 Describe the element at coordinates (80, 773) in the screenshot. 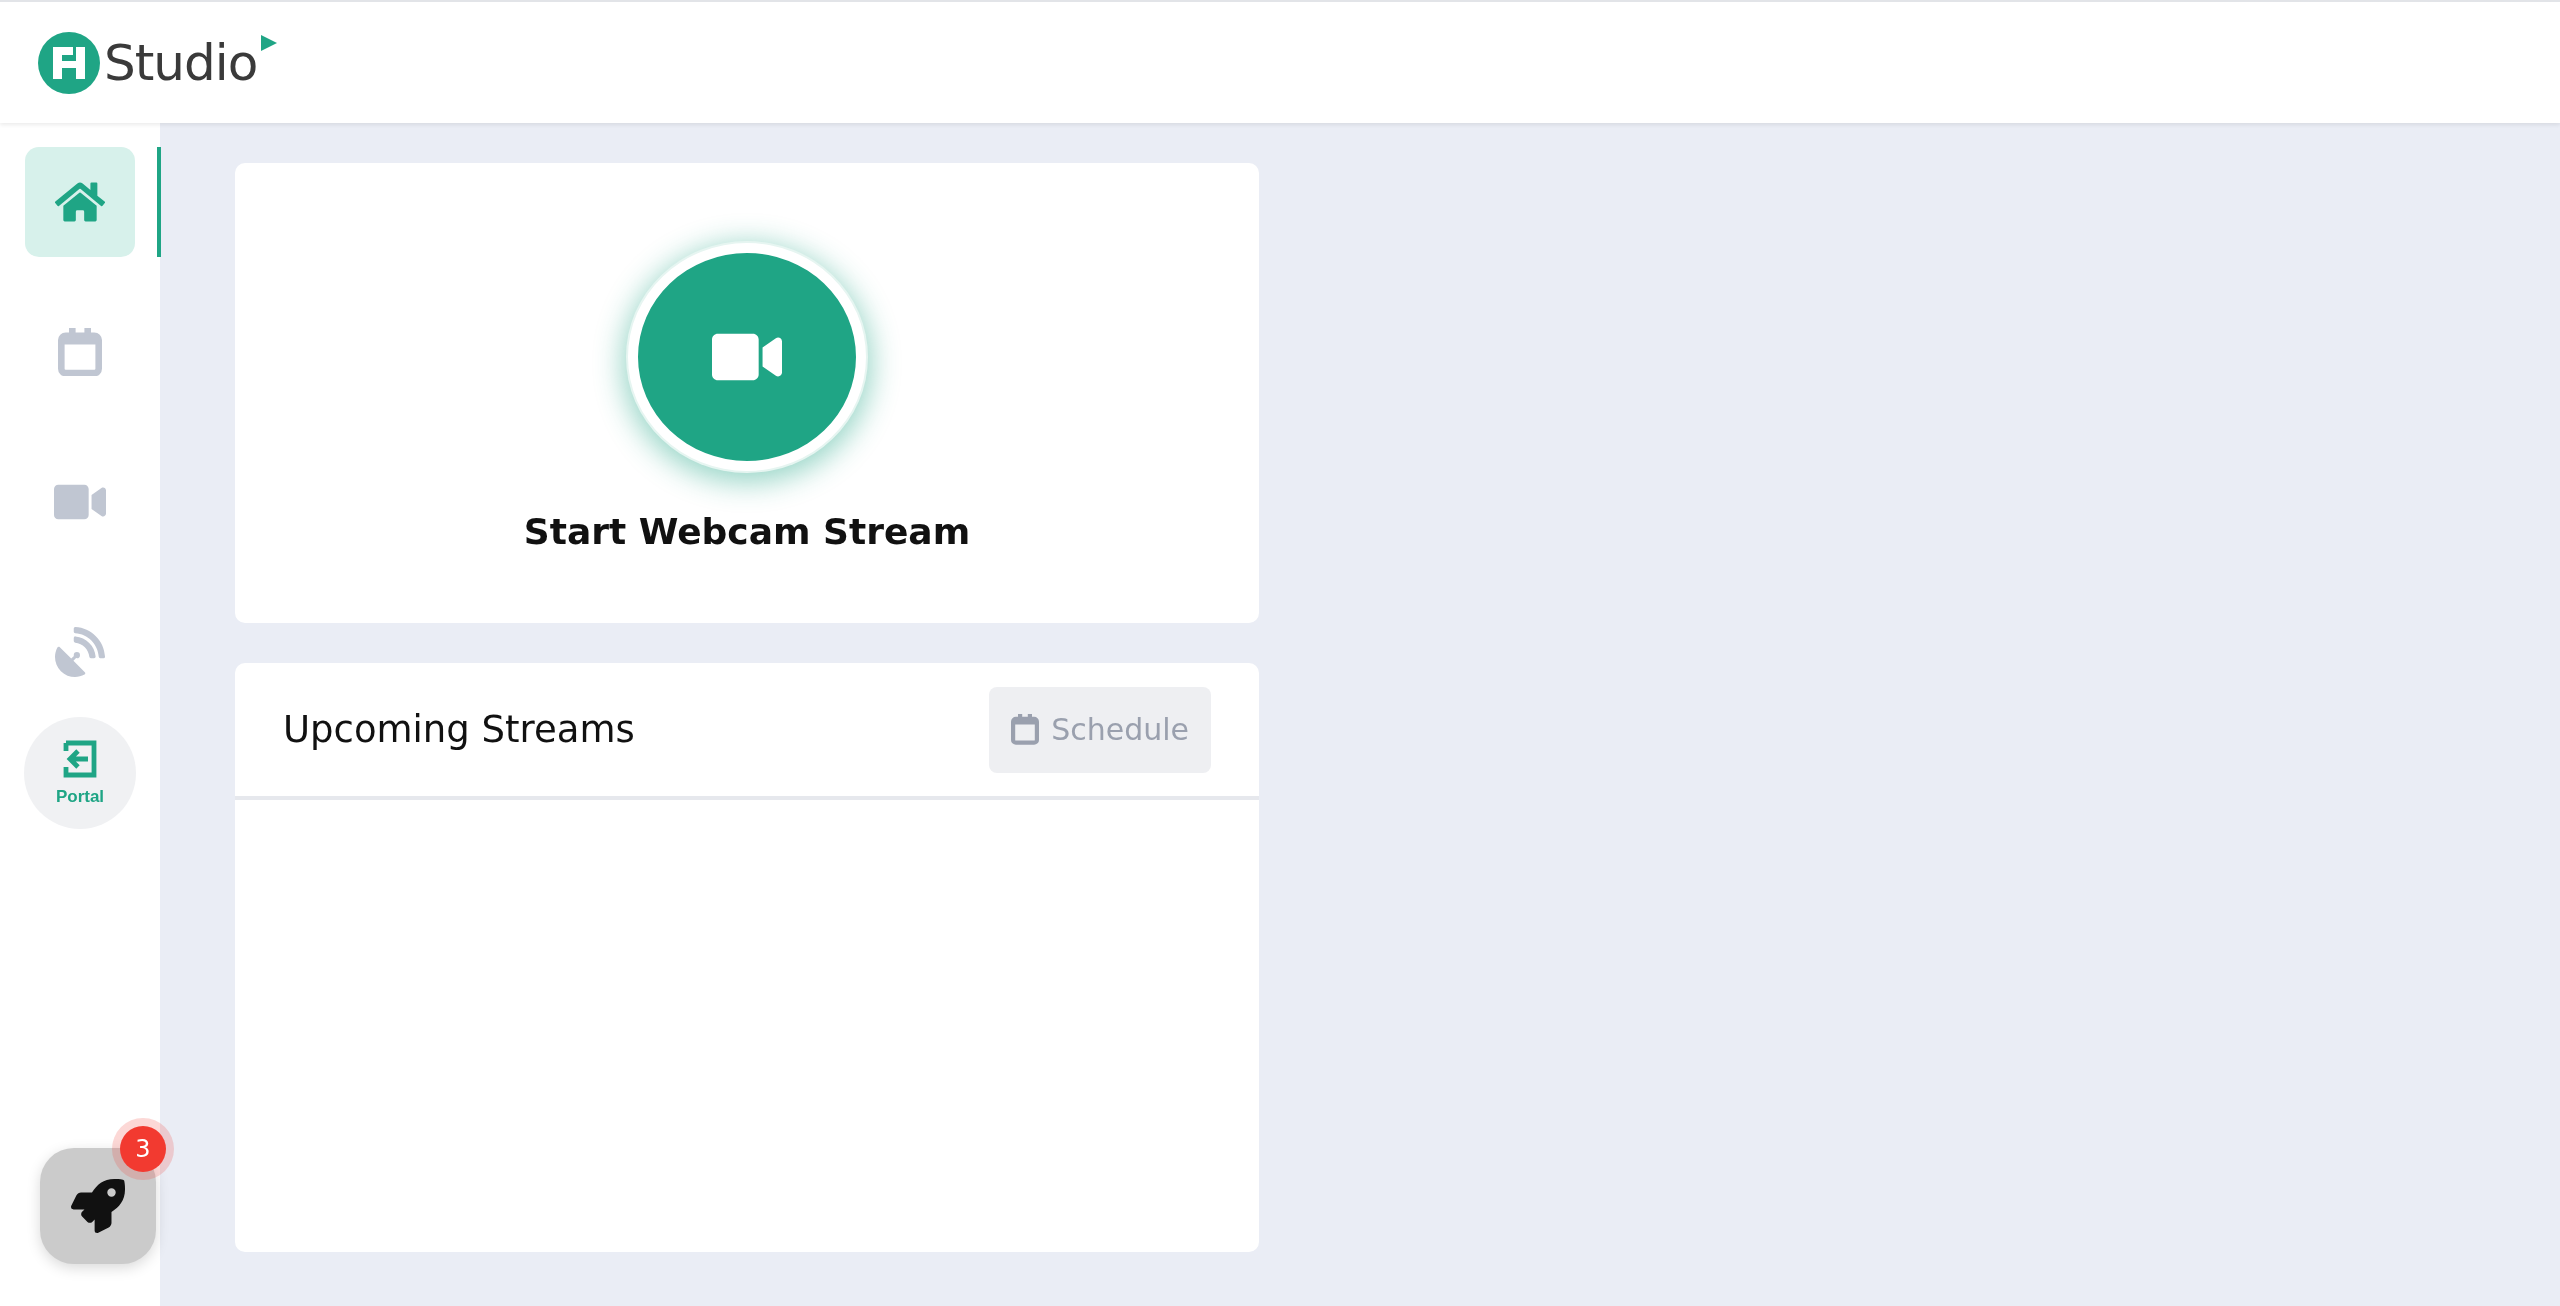

I see `portal-button: Portal` at that location.